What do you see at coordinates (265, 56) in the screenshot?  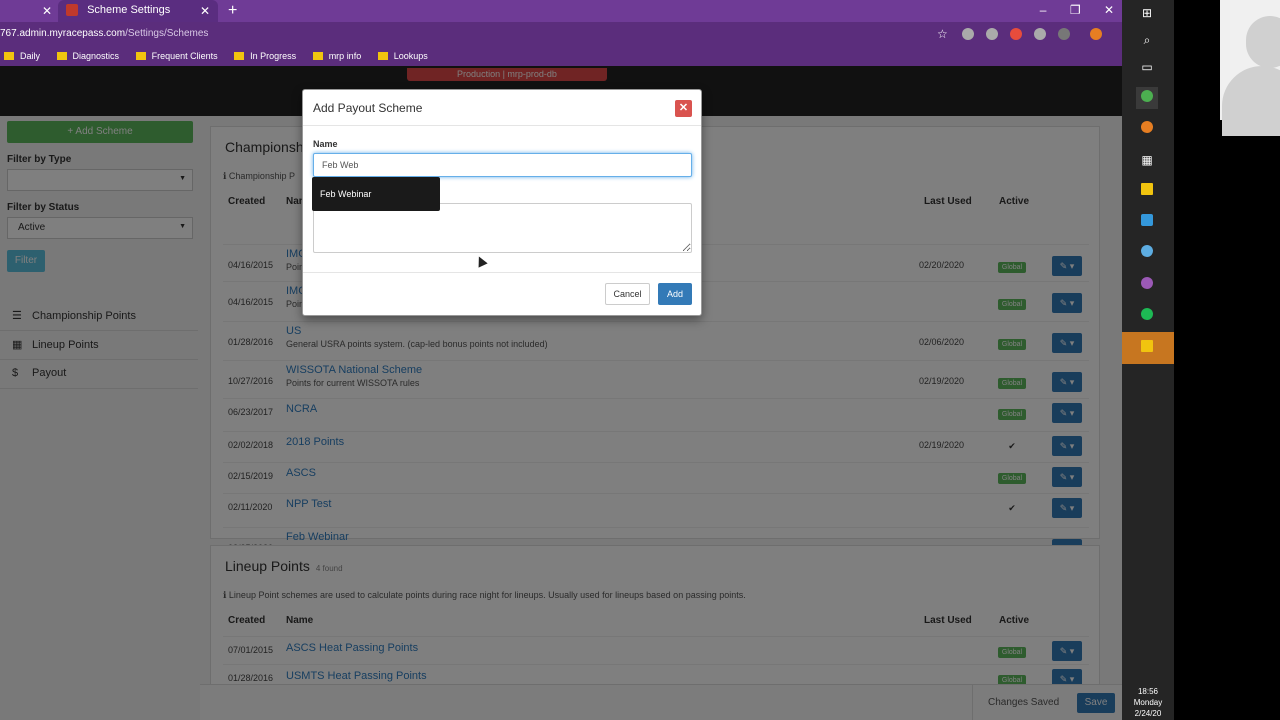 I see `bookmark-in-progress: In Progress` at bounding box center [265, 56].